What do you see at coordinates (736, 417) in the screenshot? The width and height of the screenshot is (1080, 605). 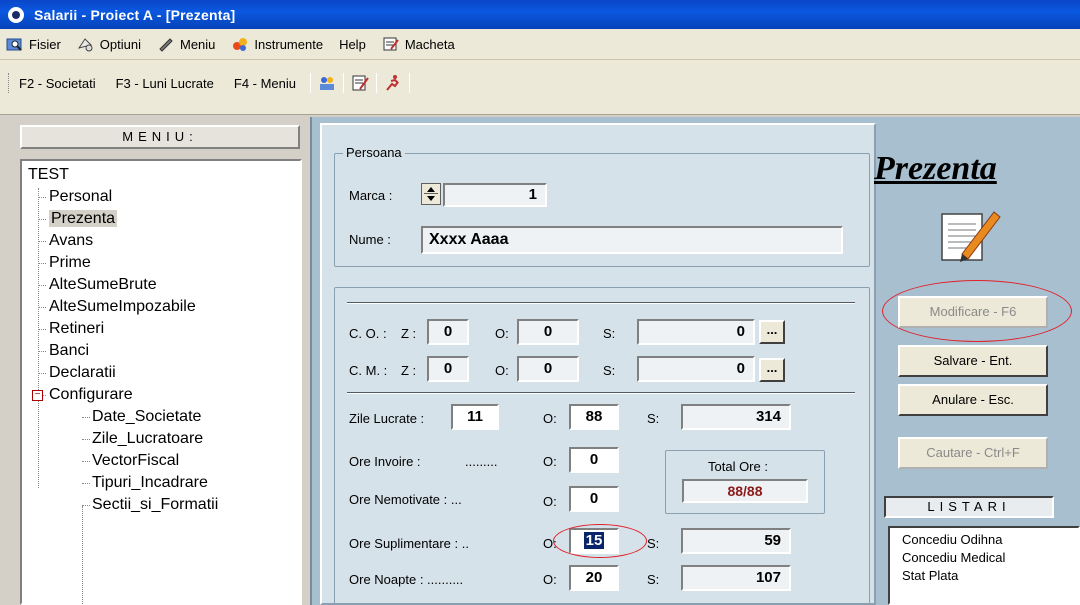 I see `zile-s-field: 314` at bounding box center [736, 417].